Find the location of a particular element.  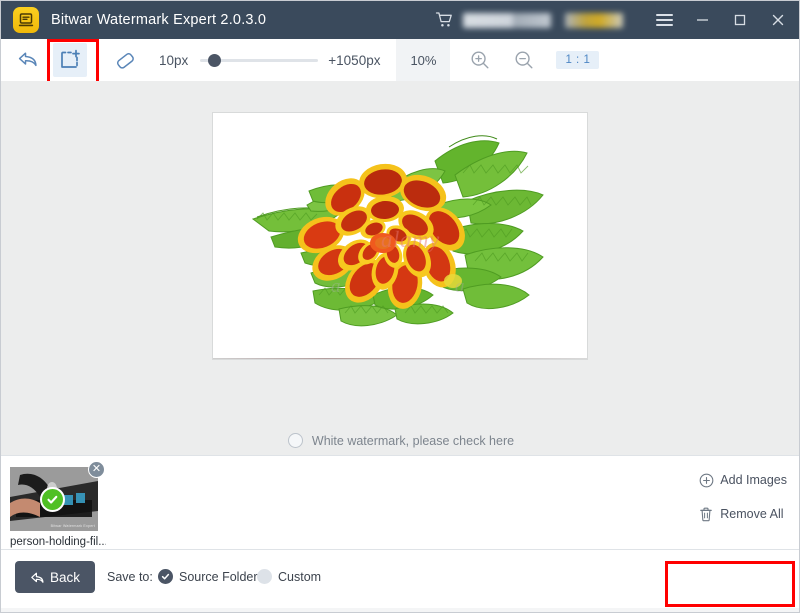

add-images-button: Add Images is located at coordinates (742, 480).